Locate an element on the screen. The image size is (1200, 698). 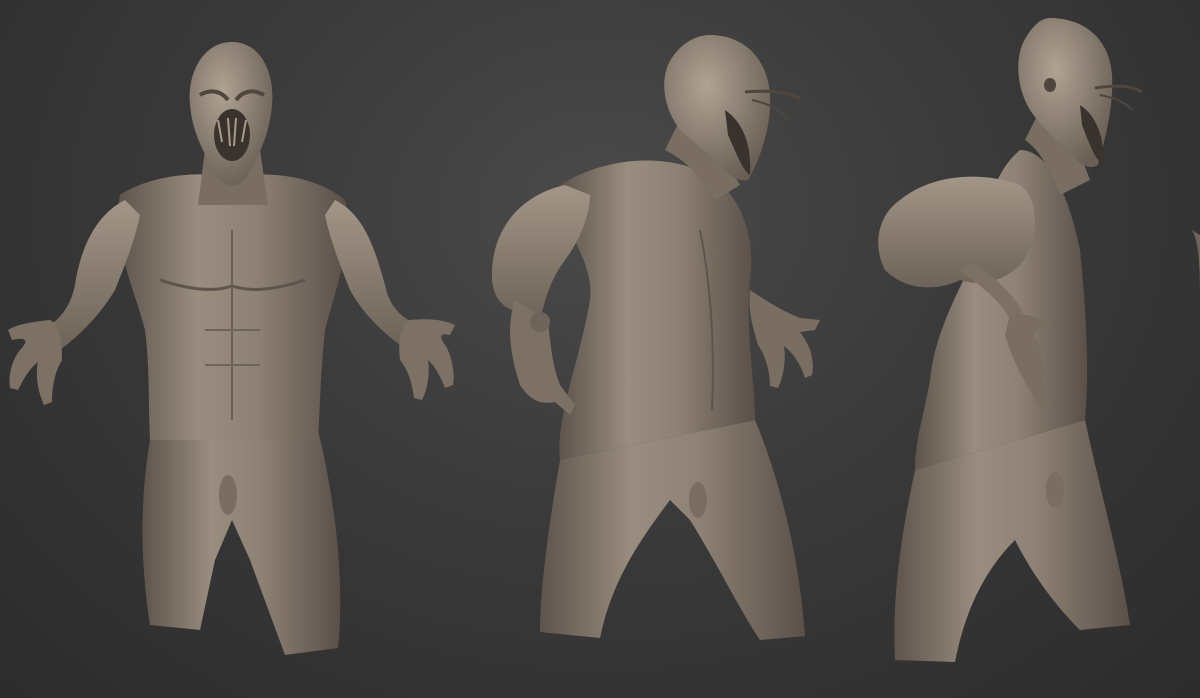
tq-left-wrist is located at coordinates (540, 322).